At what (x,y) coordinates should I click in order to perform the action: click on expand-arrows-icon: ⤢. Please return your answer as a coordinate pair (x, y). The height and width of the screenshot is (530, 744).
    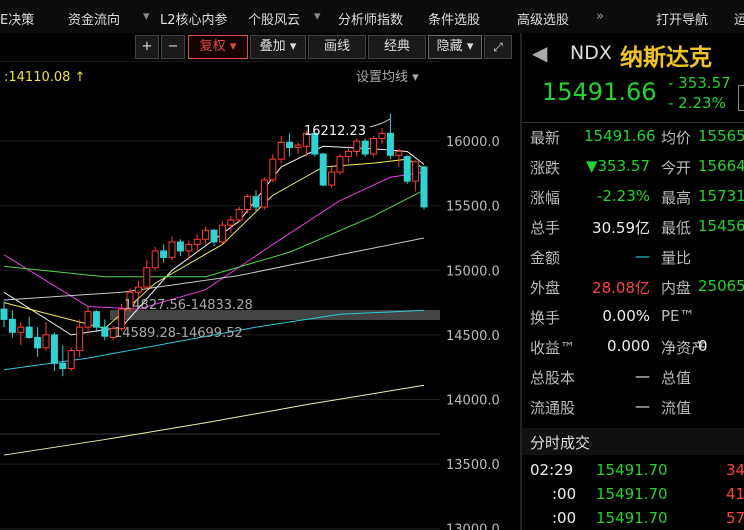
    Looking at the image, I should click on (498, 47).